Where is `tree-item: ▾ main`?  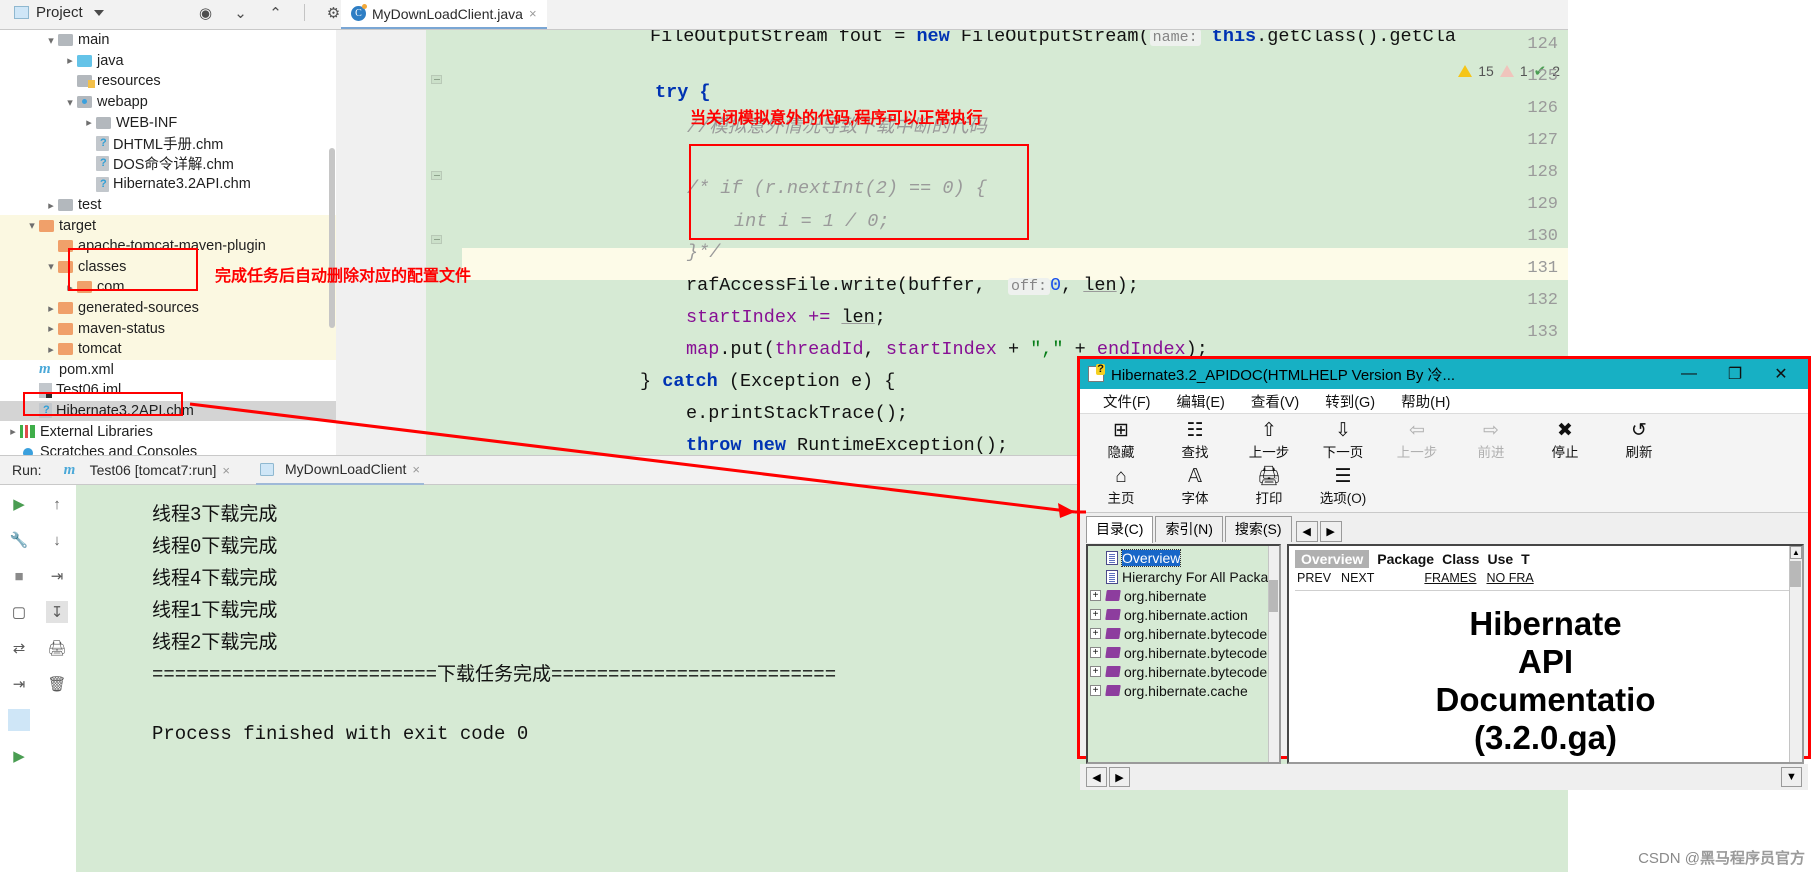
tree-item: ▾ main is located at coordinates (168, 40).